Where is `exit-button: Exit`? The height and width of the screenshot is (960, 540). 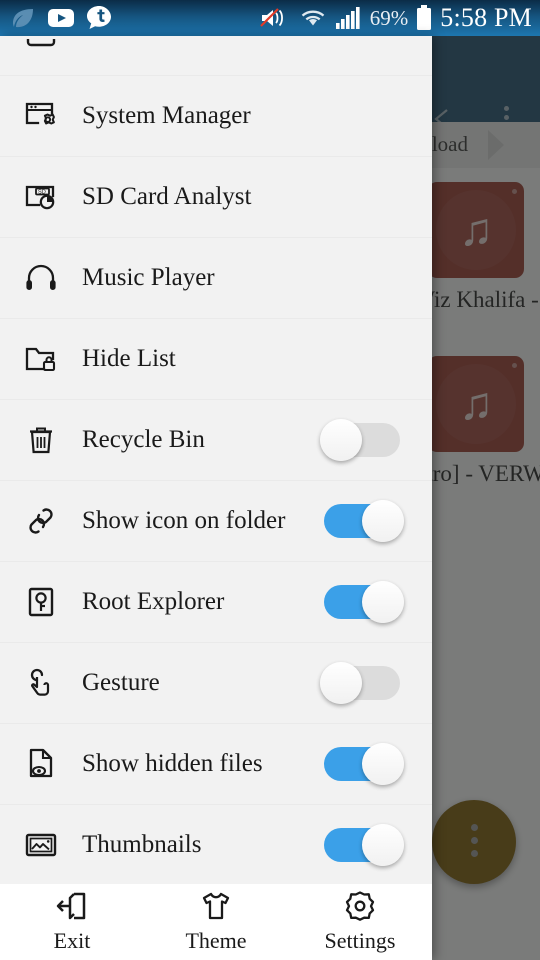
exit-button: Exit is located at coordinates (72, 922).